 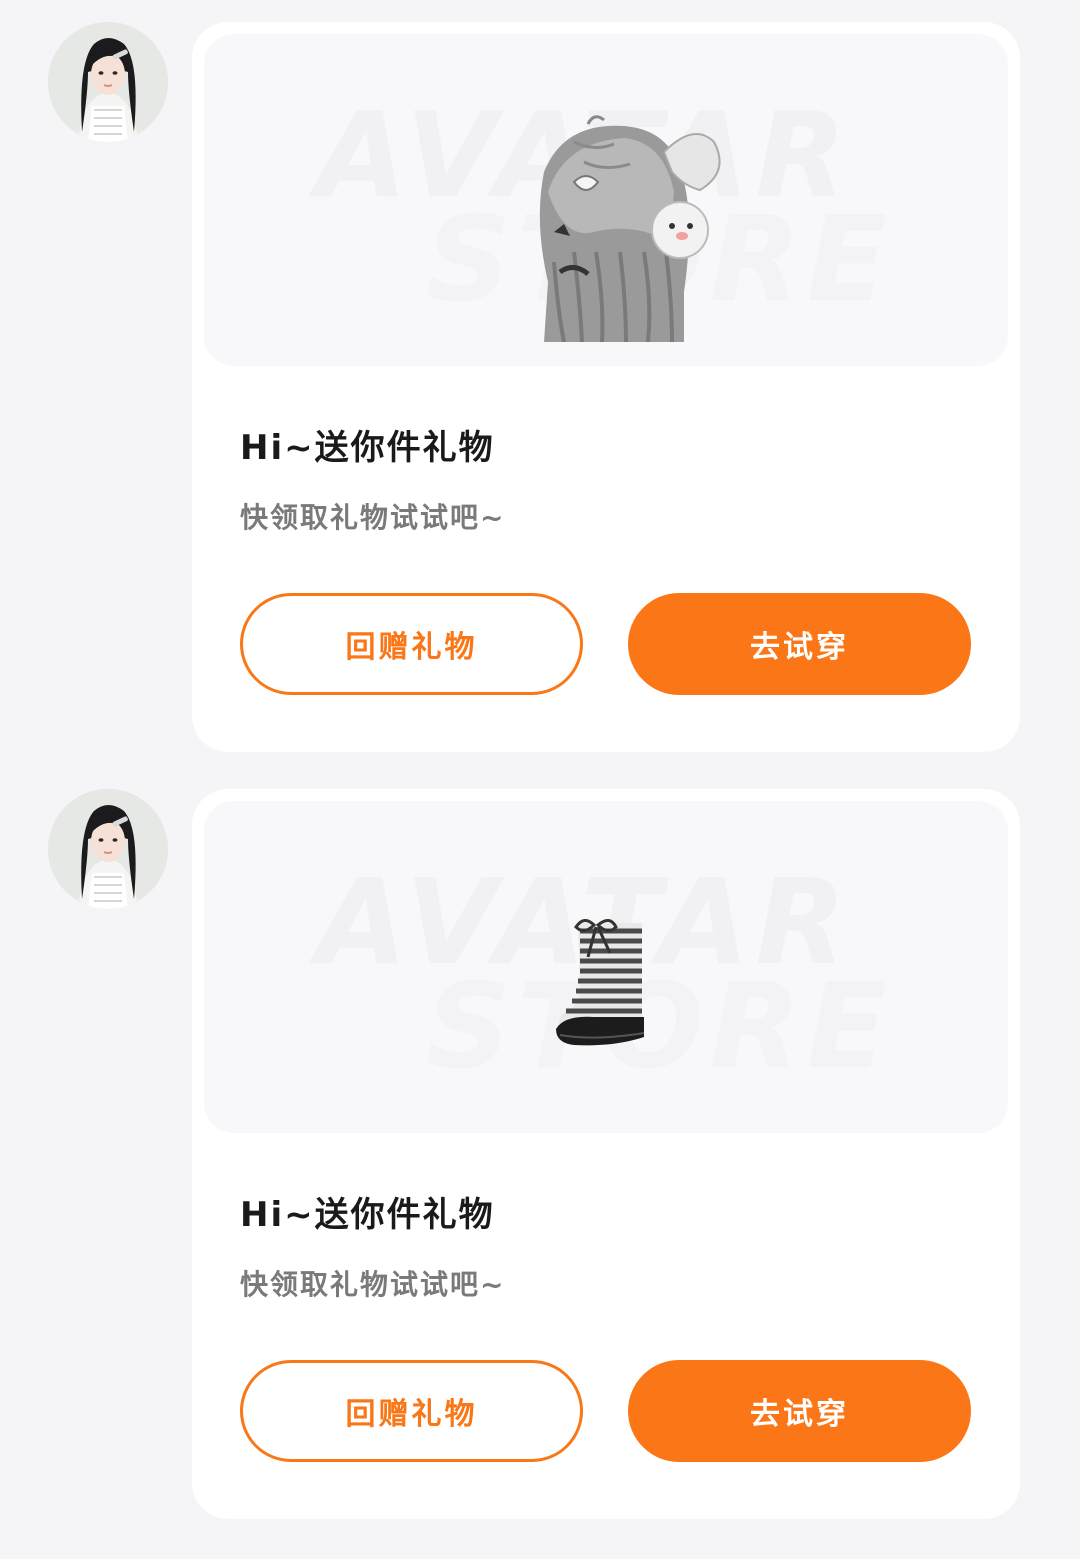 What do you see at coordinates (660, 1026) in the screenshot?
I see `watermark-line2: STORE` at bounding box center [660, 1026].